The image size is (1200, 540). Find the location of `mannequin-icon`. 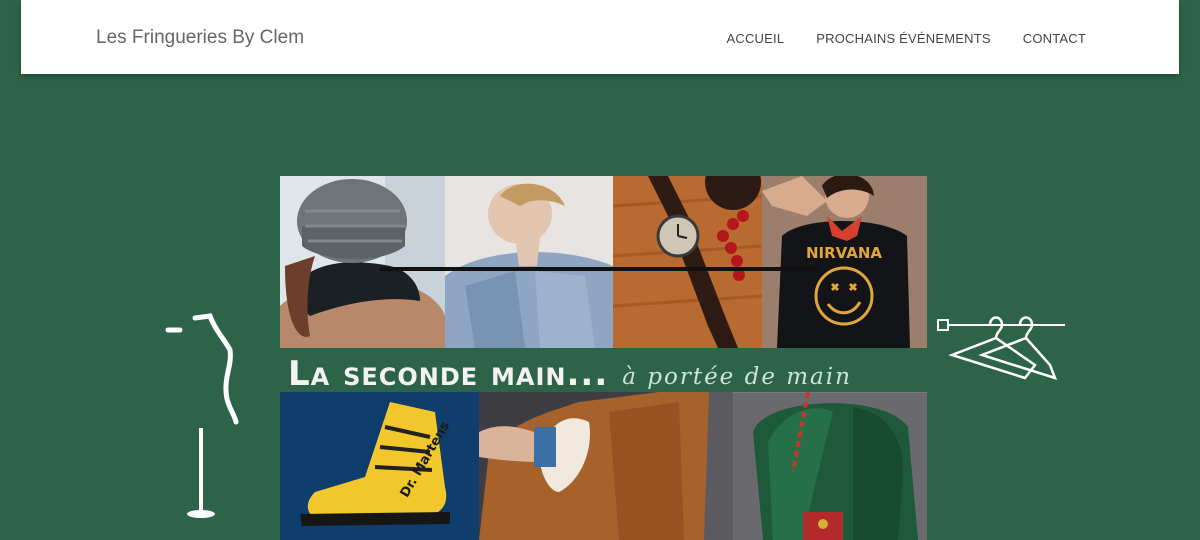

mannequin-icon is located at coordinates (202, 415).